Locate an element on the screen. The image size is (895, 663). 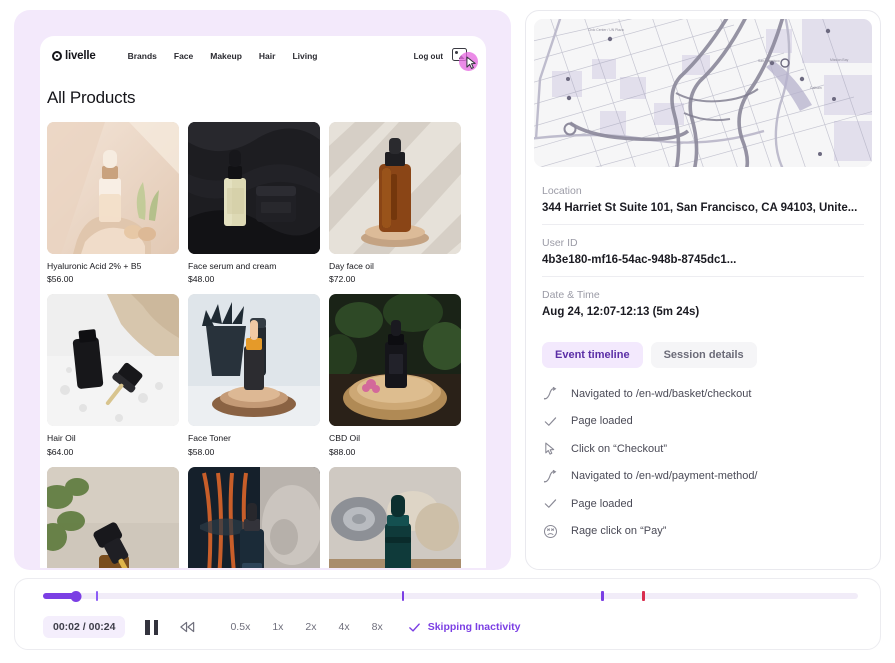
product-card: Hair Oil $64.00 is located at coordinates (113, 375).